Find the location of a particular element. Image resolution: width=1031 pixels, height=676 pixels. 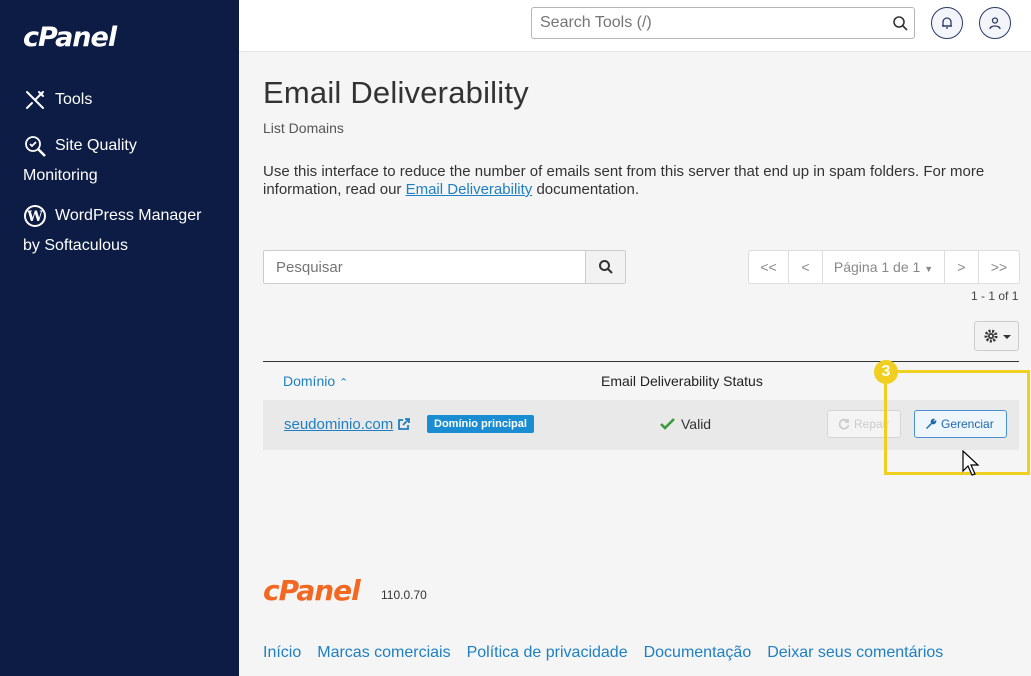

notifications-button is located at coordinates (947, 23).